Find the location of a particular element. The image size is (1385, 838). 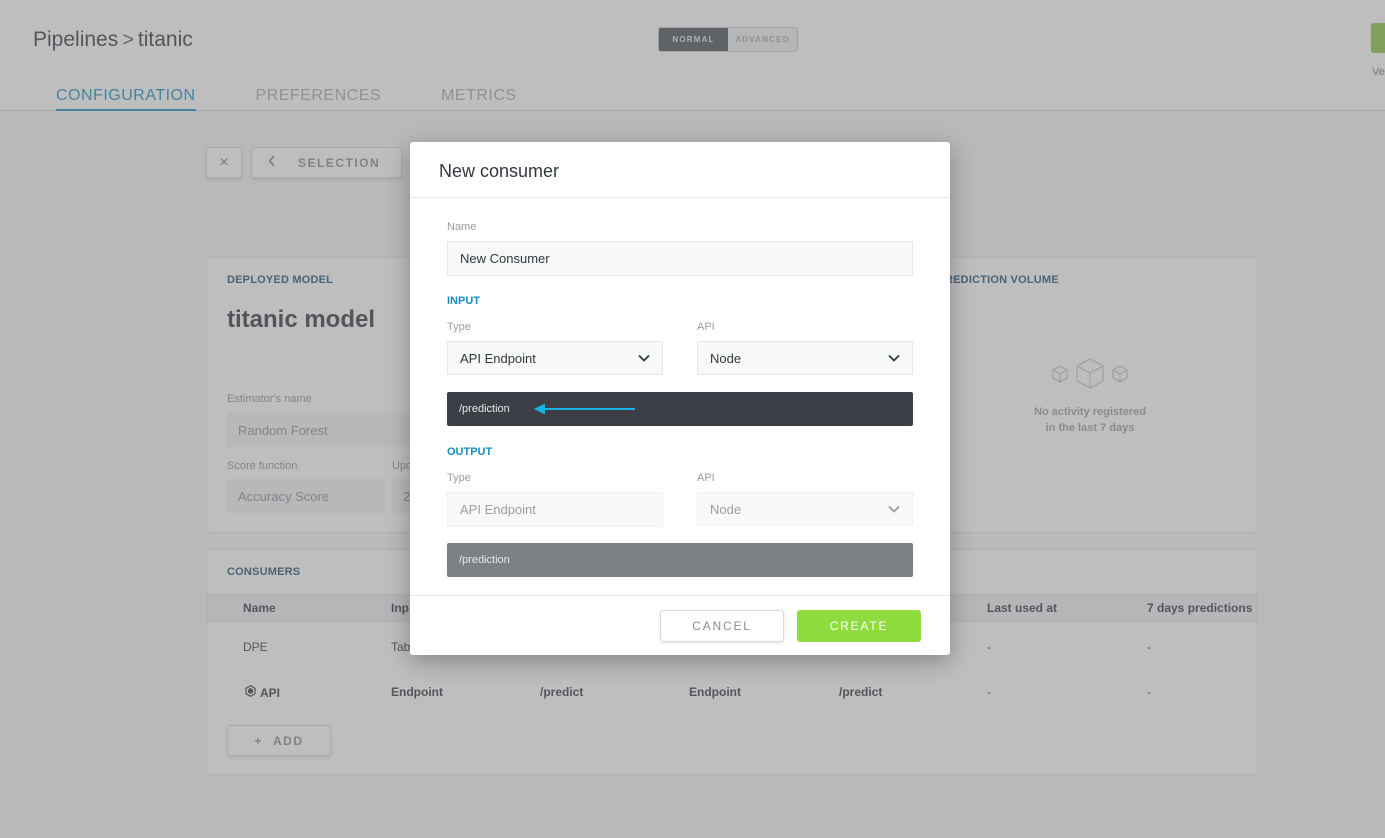

dialog-title: New consumer is located at coordinates (680, 170).